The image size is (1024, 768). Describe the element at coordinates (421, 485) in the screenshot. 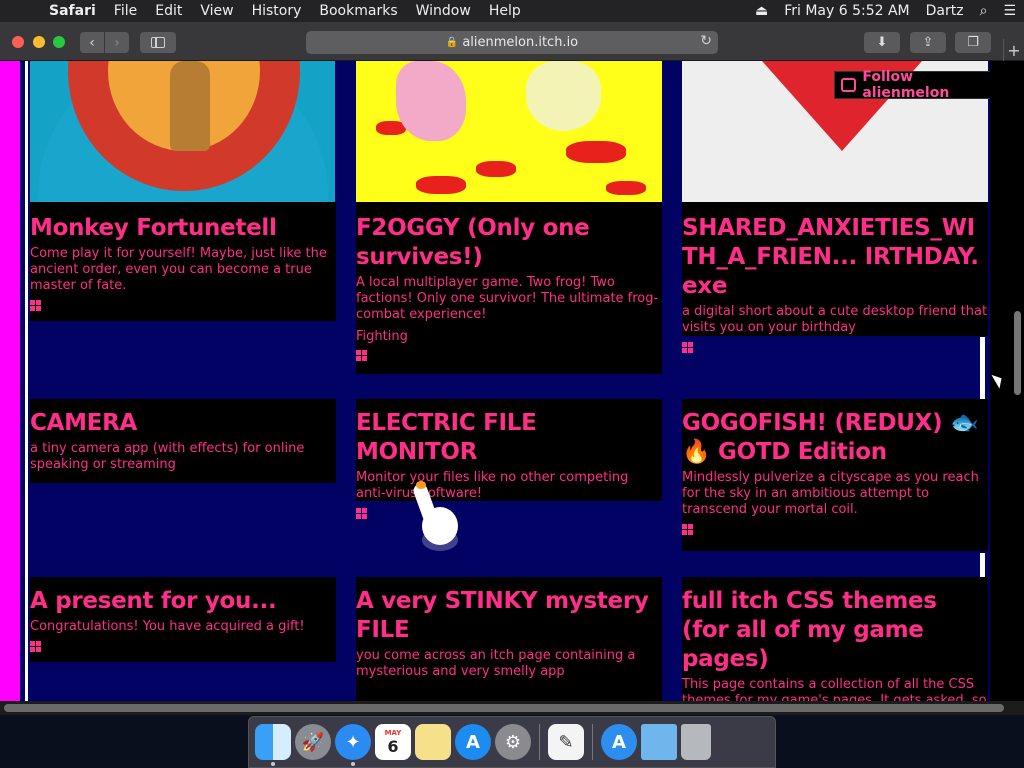

I see `goose-beak` at that location.